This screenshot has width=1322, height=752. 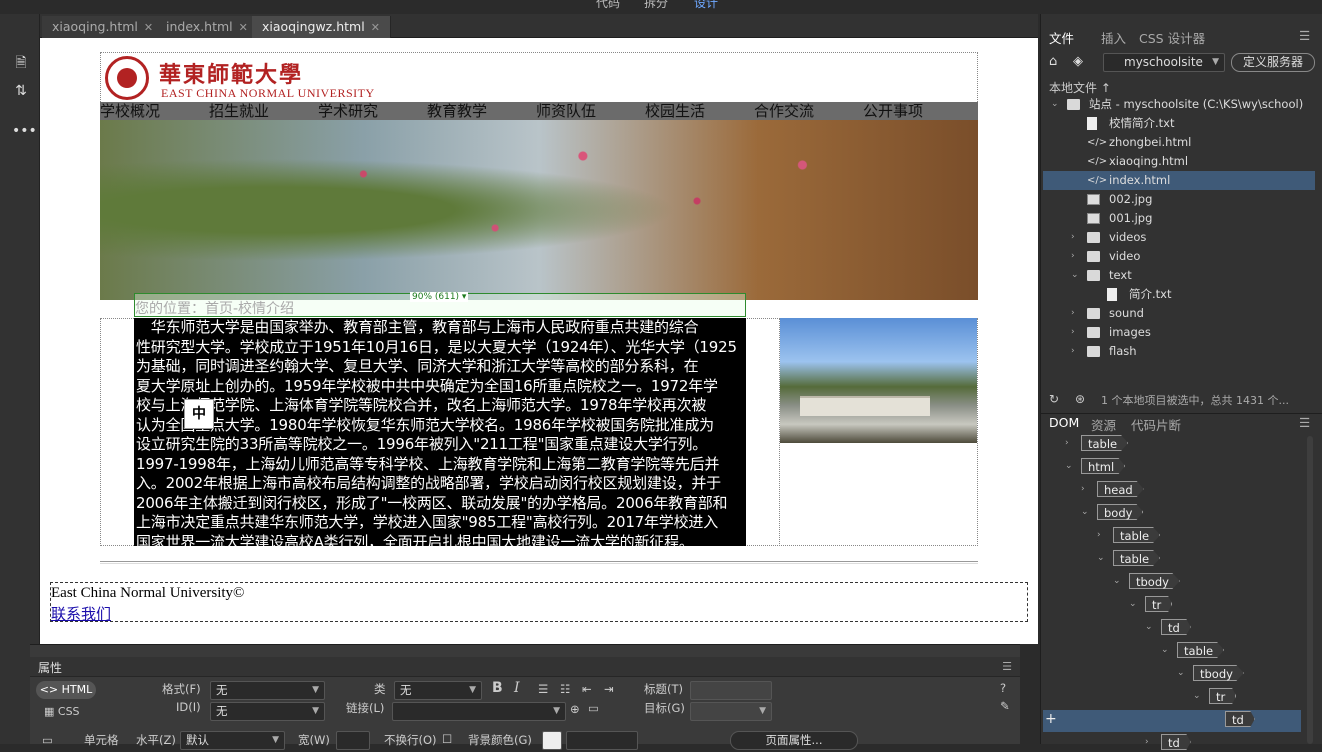 I want to click on site-select: myschoolsite ▼, so click(x=1164, y=62).